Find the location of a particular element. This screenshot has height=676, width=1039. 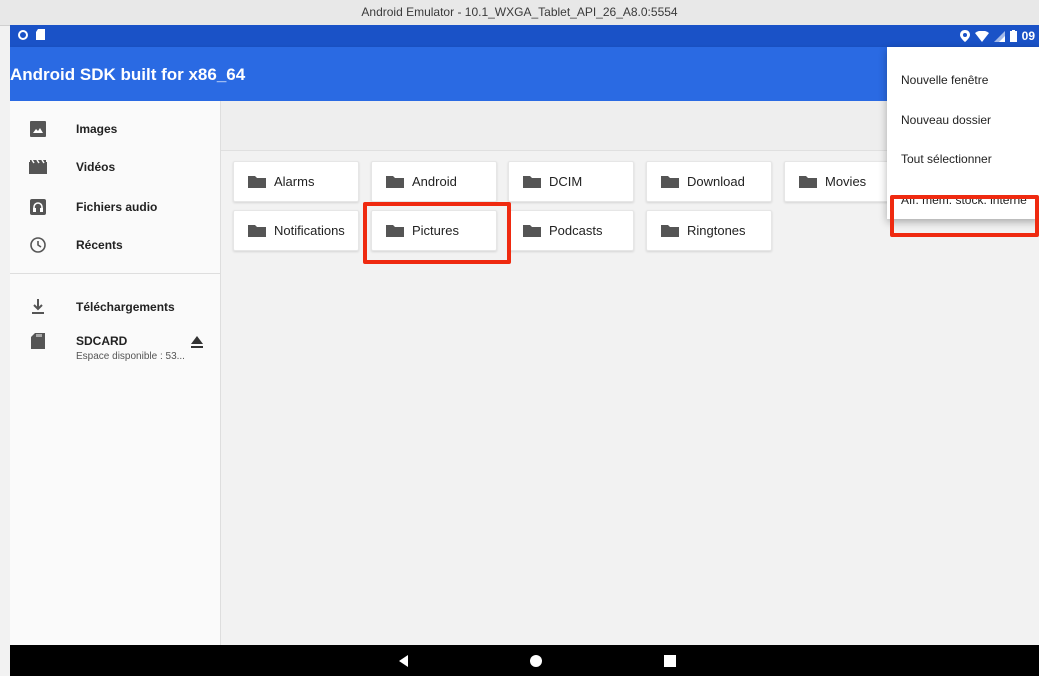

app-title: Android SDK built for x86_64 is located at coordinates (128, 74).